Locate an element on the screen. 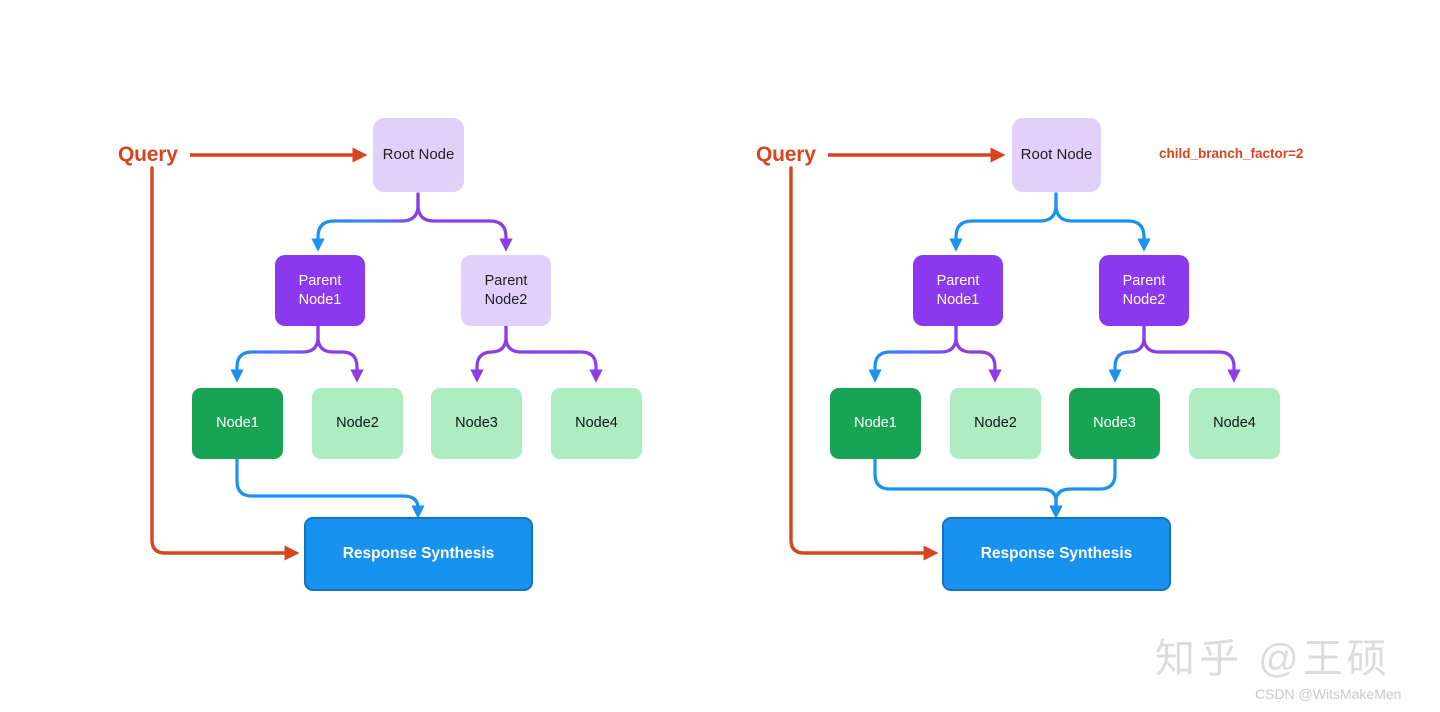  right-node1-to-synthesis-connector is located at coordinates (968, 488).